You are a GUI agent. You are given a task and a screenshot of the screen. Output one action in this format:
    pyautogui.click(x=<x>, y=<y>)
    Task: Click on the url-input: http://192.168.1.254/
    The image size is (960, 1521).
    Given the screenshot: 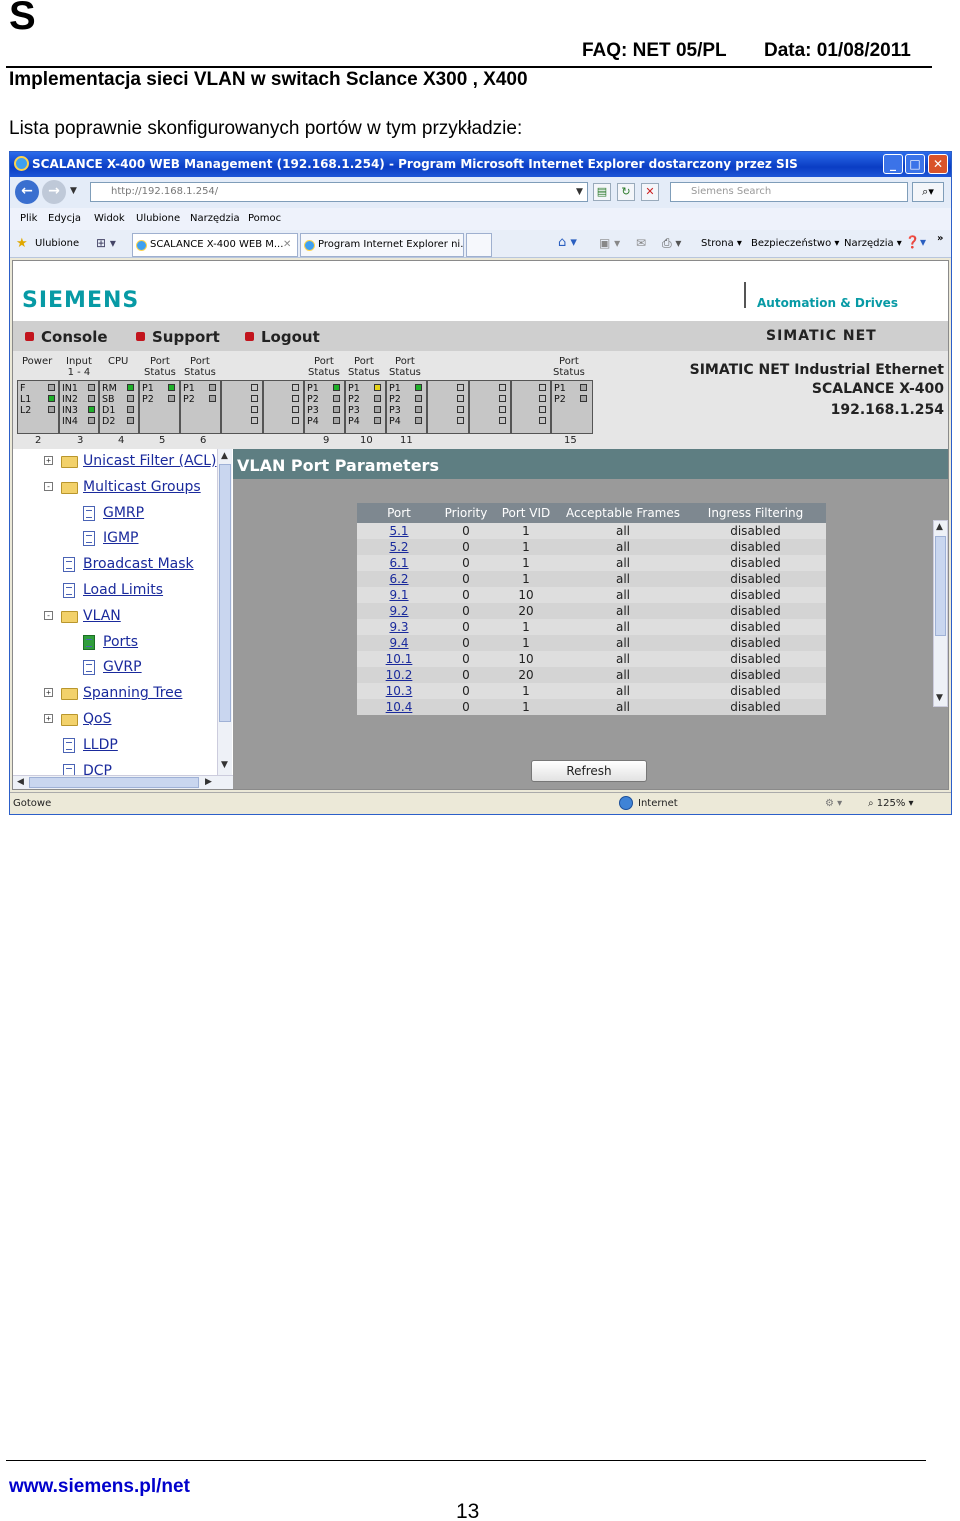 What is the action you would take?
    pyautogui.click(x=339, y=192)
    